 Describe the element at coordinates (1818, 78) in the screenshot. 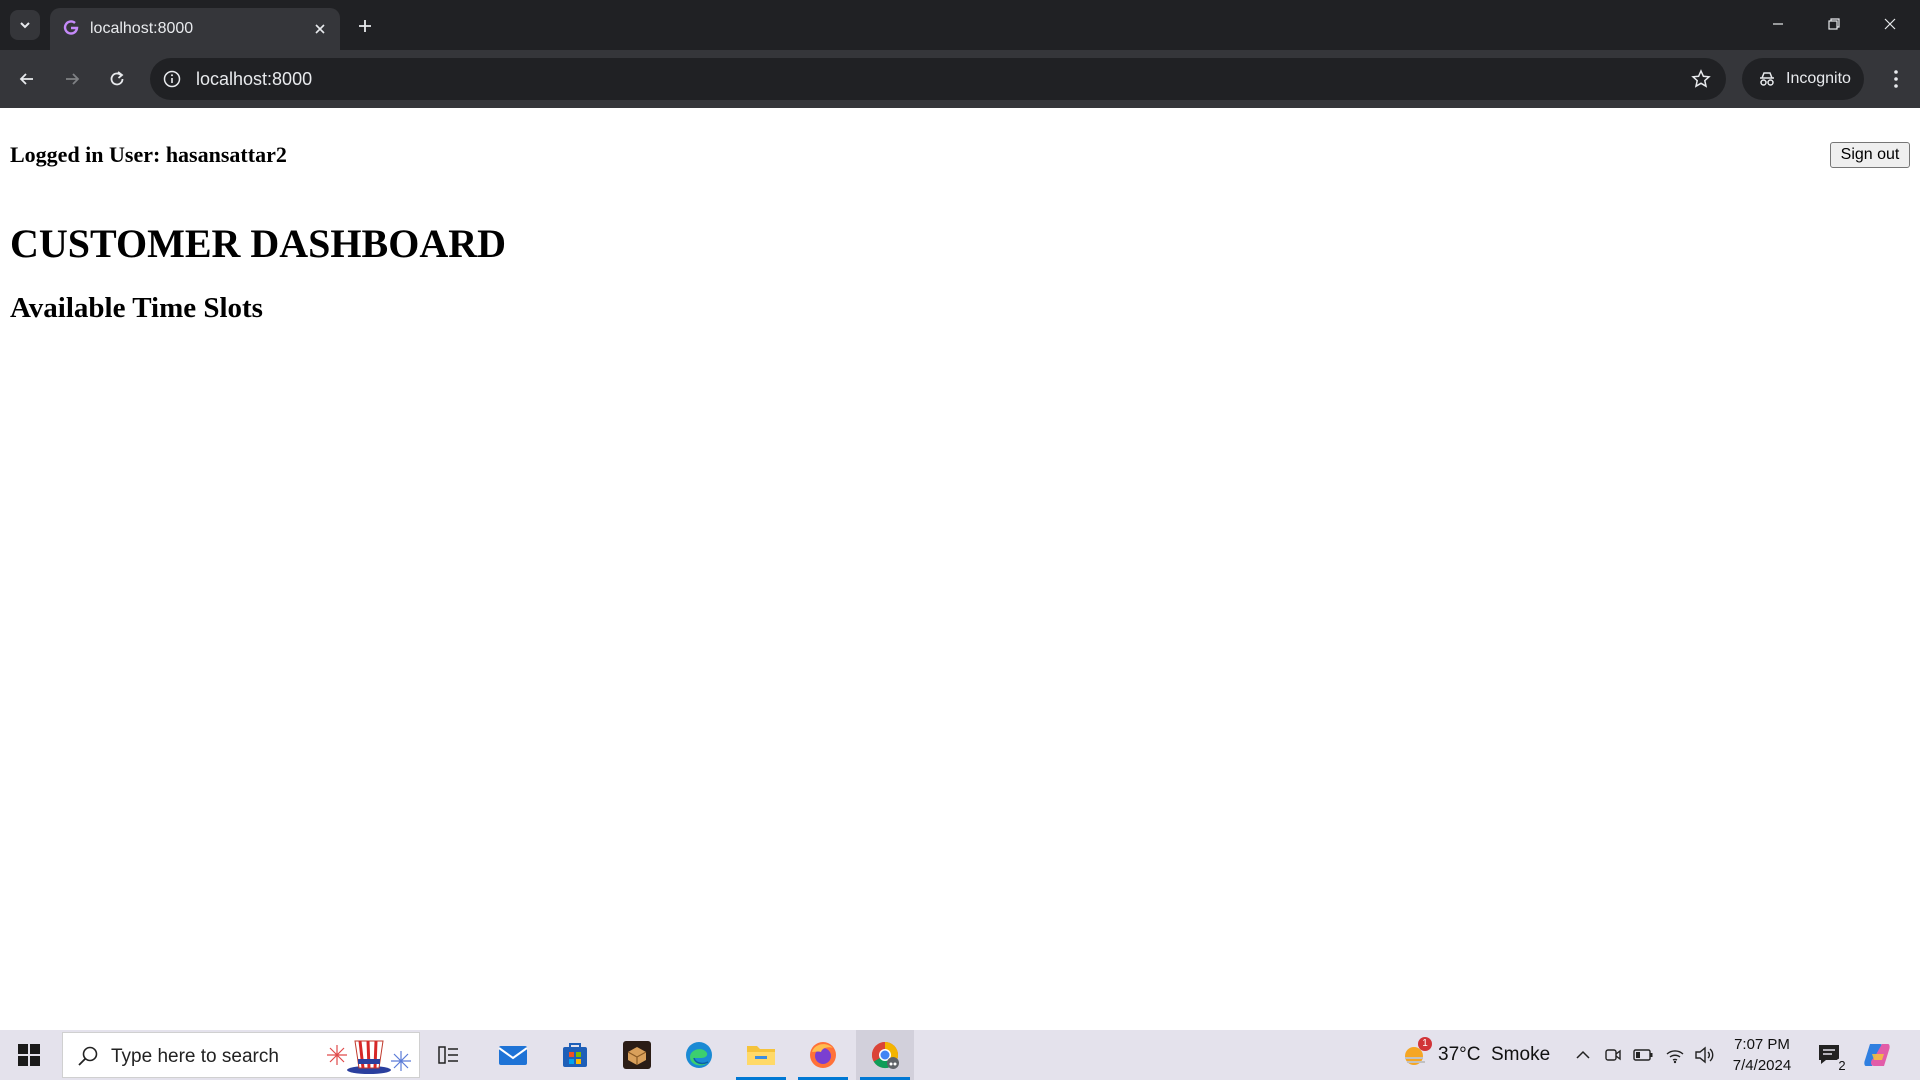

I see `incognito-label: Incognito` at that location.